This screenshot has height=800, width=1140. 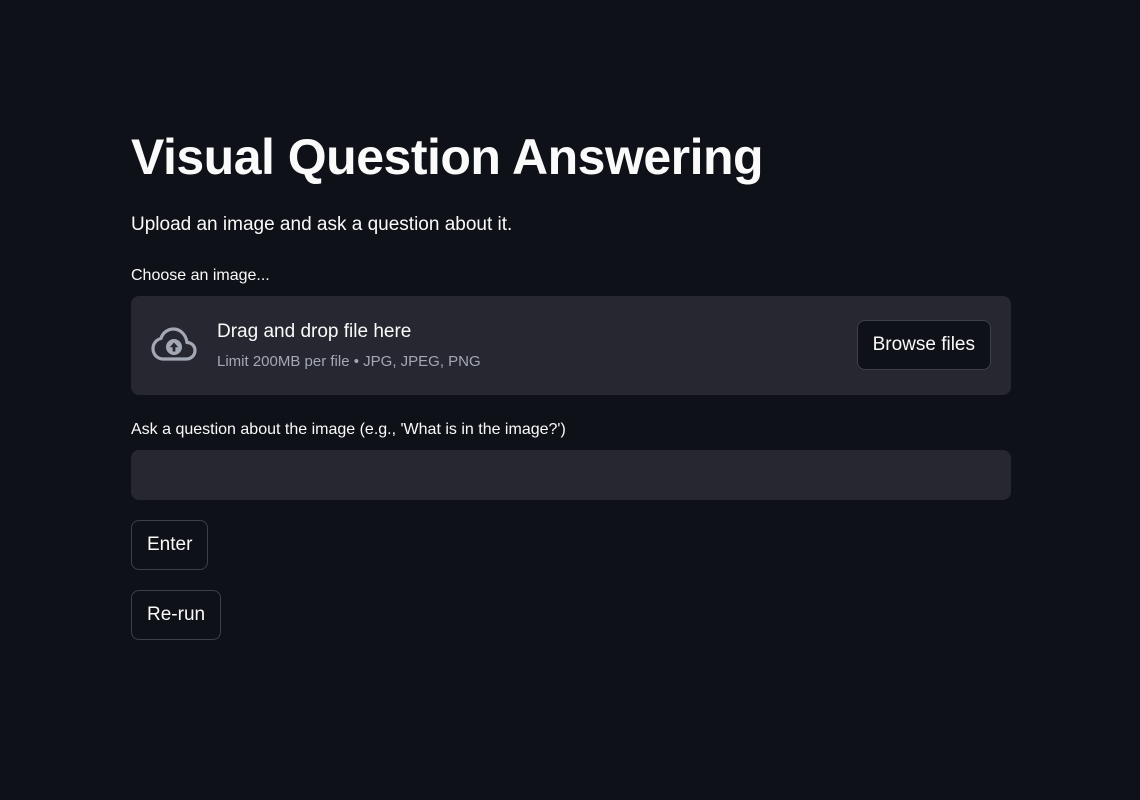 What do you see at coordinates (170, 545) in the screenshot?
I see `enter-button: Enter` at bounding box center [170, 545].